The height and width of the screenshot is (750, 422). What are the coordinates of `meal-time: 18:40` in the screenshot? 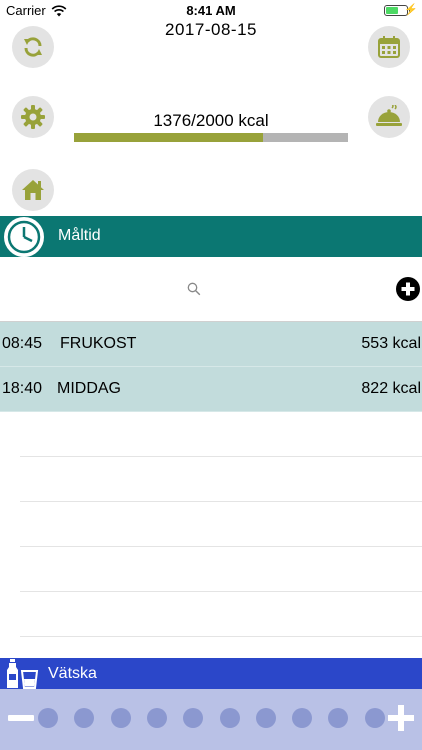 It's located at (22, 388).